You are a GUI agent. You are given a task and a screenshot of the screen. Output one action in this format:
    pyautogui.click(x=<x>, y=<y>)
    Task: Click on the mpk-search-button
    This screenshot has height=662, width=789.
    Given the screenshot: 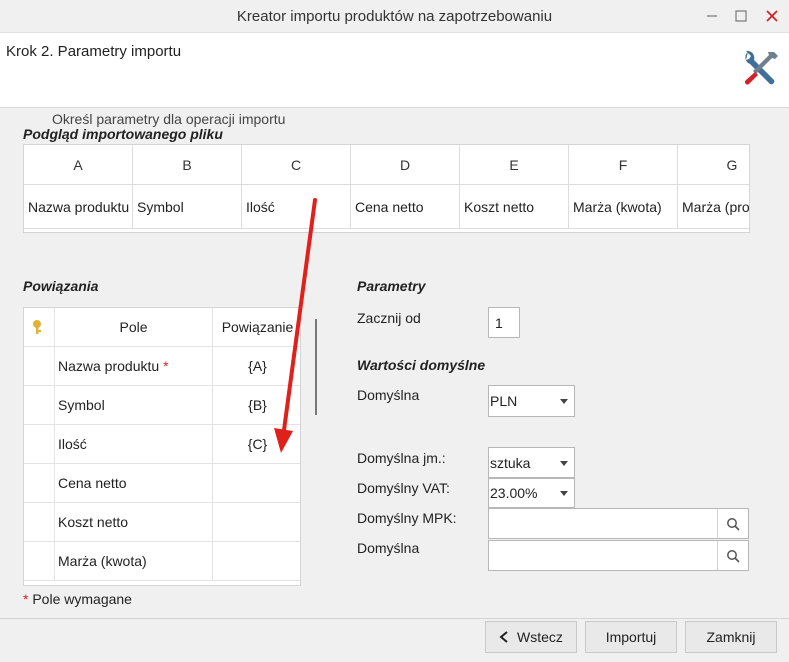 What is the action you would take?
    pyautogui.click(x=732, y=523)
    